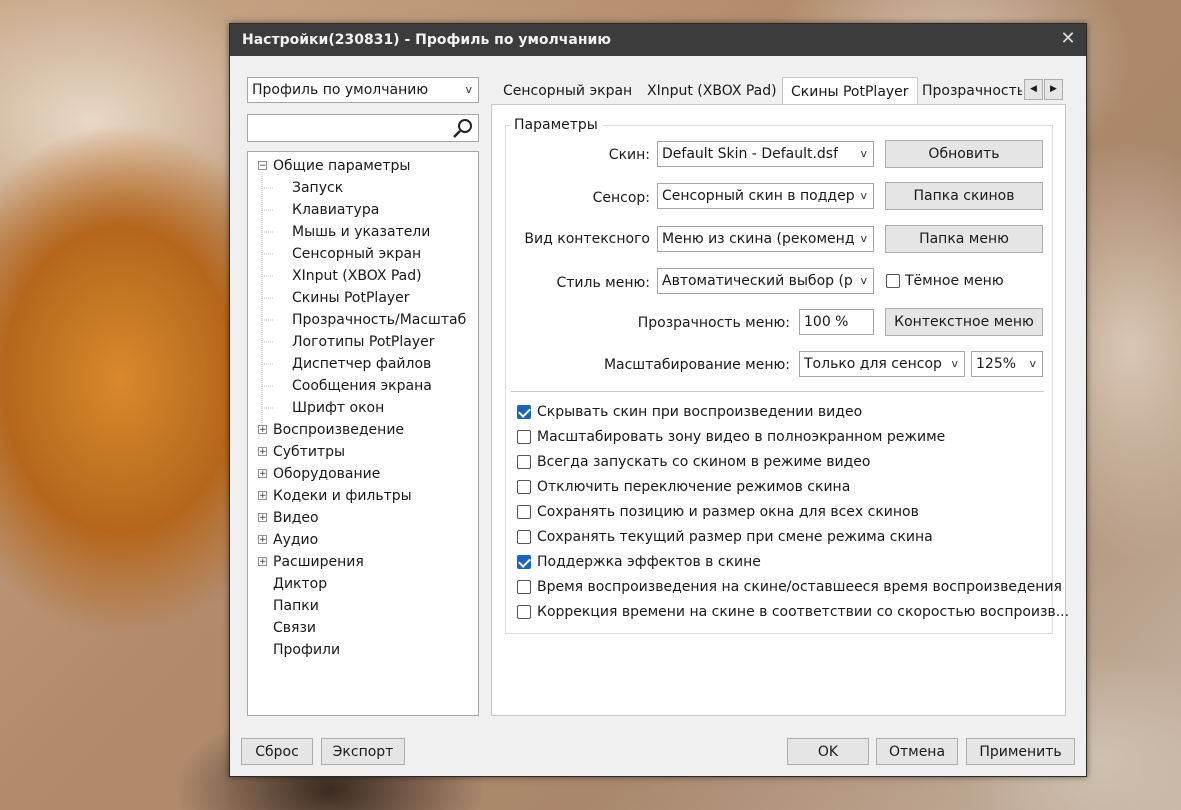  What do you see at coordinates (826, 322) in the screenshot?
I see `opacity-value: 100 %` at bounding box center [826, 322].